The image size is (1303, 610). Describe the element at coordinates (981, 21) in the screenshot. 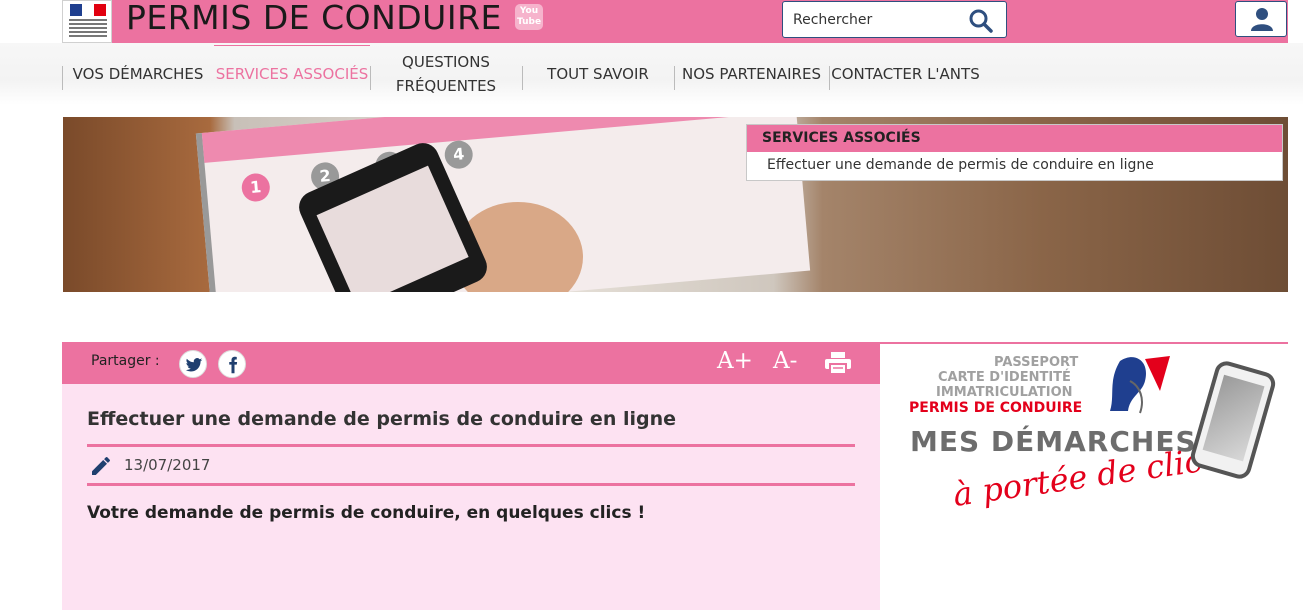

I see `search-icon` at that location.